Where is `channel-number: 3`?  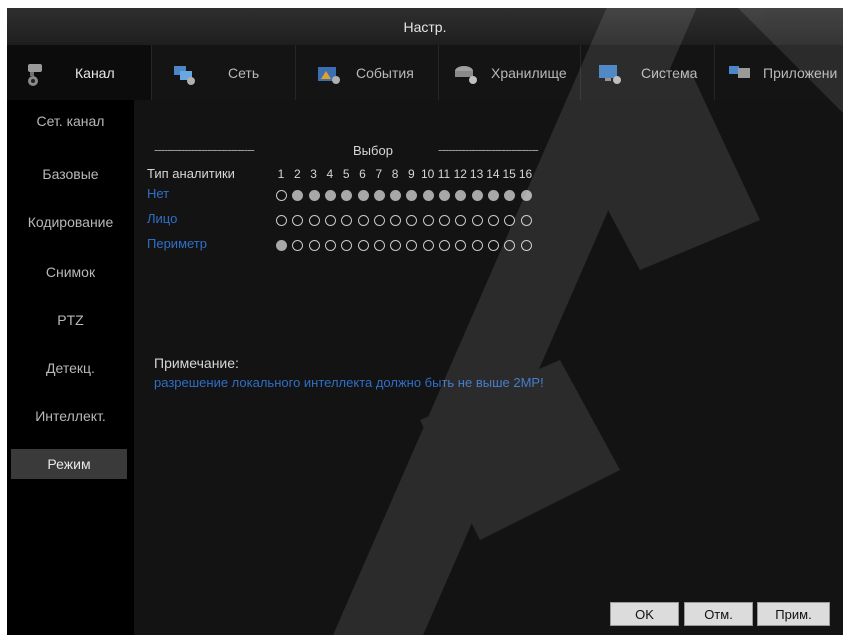
channel-number: 3 is located at coordinates (313, 174).